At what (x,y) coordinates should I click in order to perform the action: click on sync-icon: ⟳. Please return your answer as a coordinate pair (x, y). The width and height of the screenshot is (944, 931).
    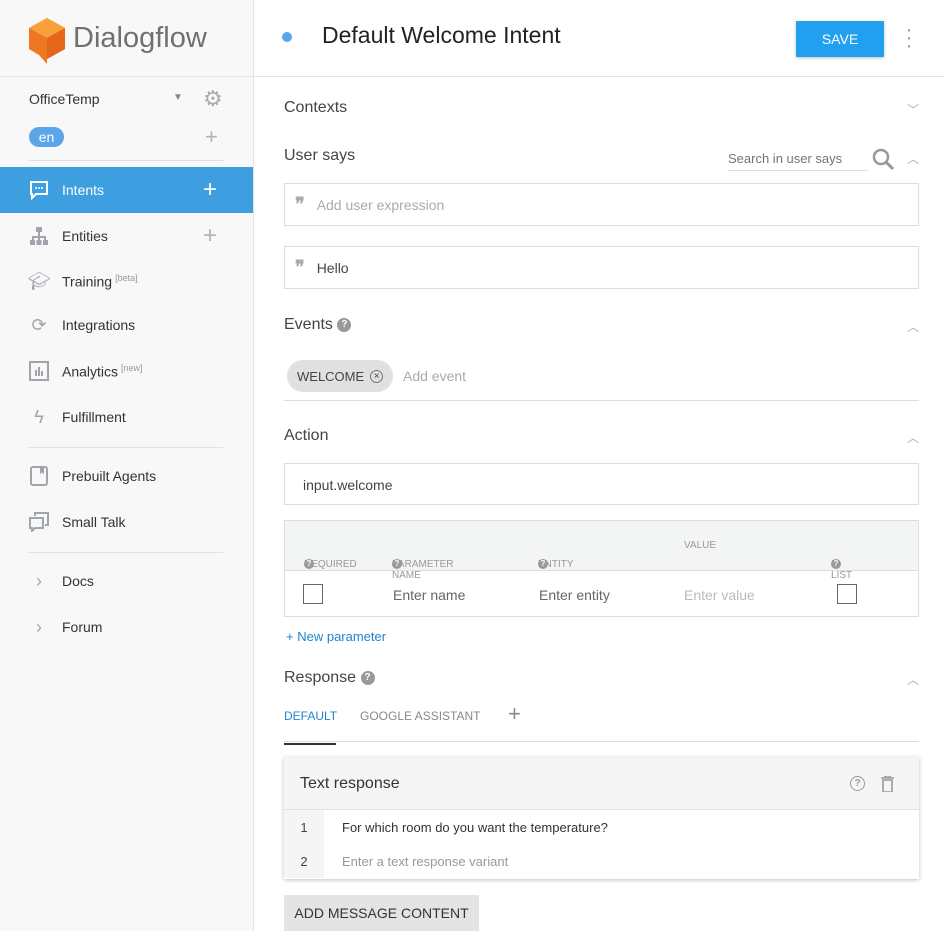
    Looking at the image, I should click on (39, 324).